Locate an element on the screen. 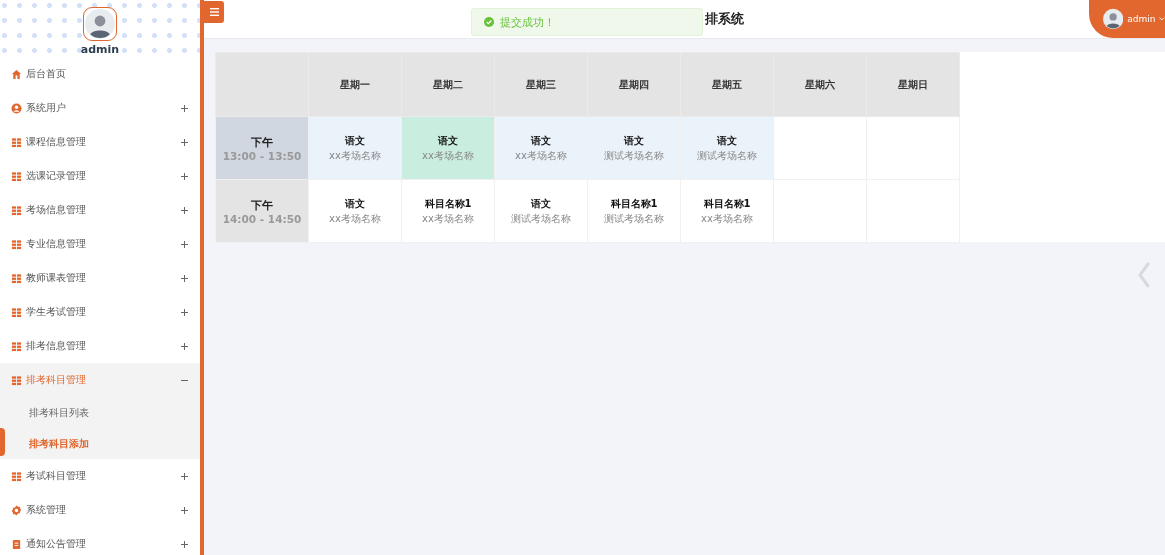  day-header: 星期日 is located at coordinates (913, 84).